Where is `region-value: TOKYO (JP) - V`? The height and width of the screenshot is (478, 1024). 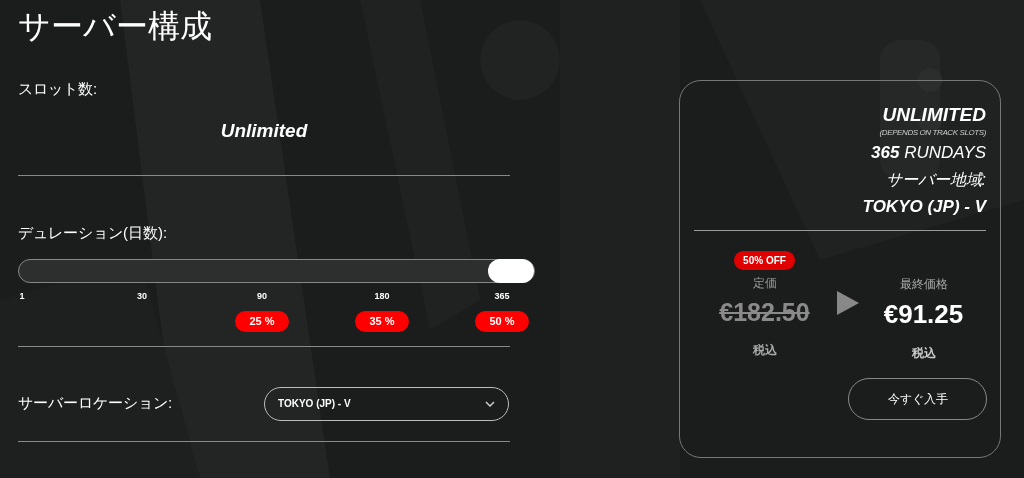 region-value: TOKYO (JP) - V is located at coordinates (924, 207).